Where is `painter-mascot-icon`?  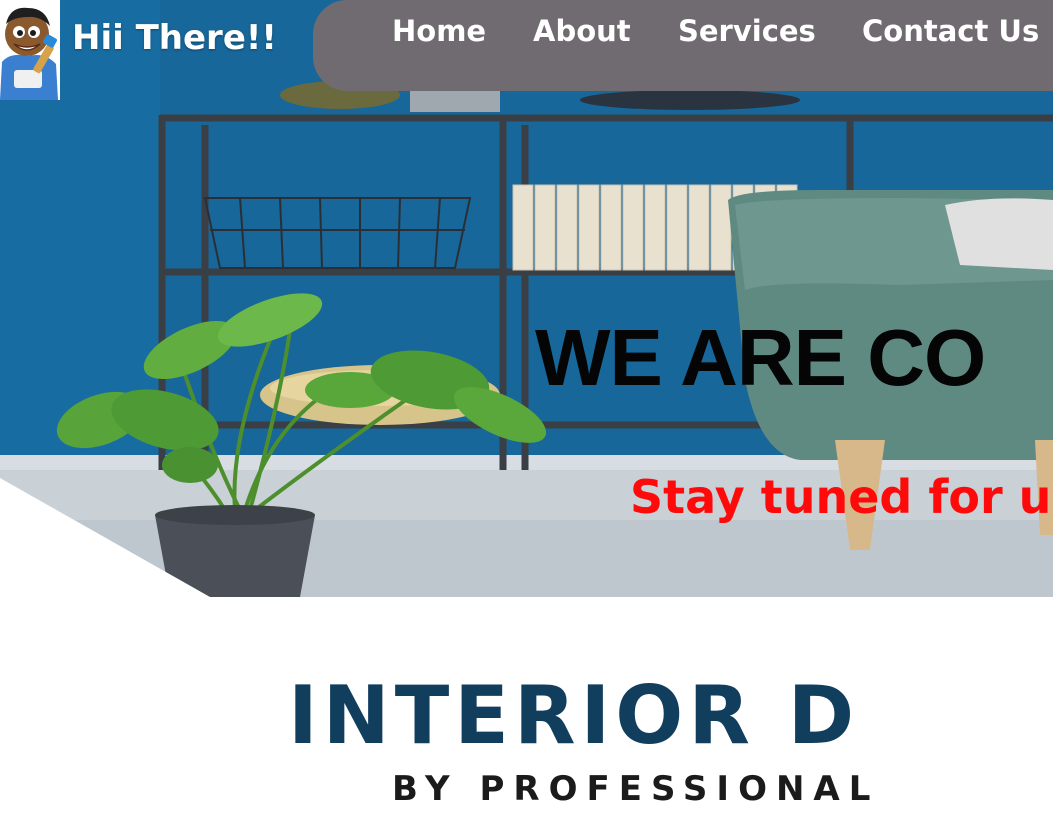
painter-mascot-icon is located at coordinates (29, 53).